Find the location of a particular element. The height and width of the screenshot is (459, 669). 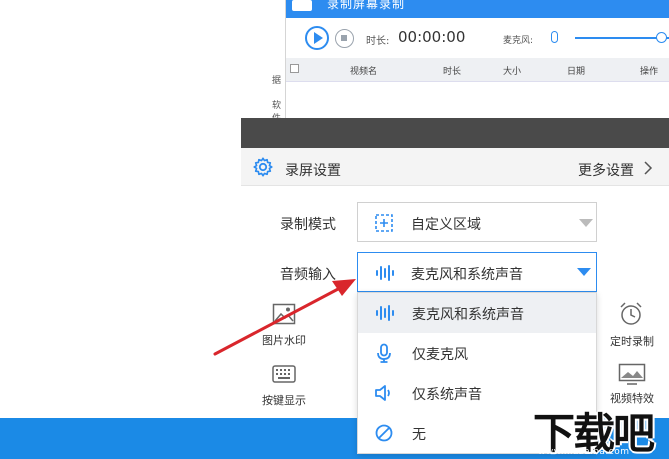

annotation-arrow-icon is located at coordinates (284, 317).